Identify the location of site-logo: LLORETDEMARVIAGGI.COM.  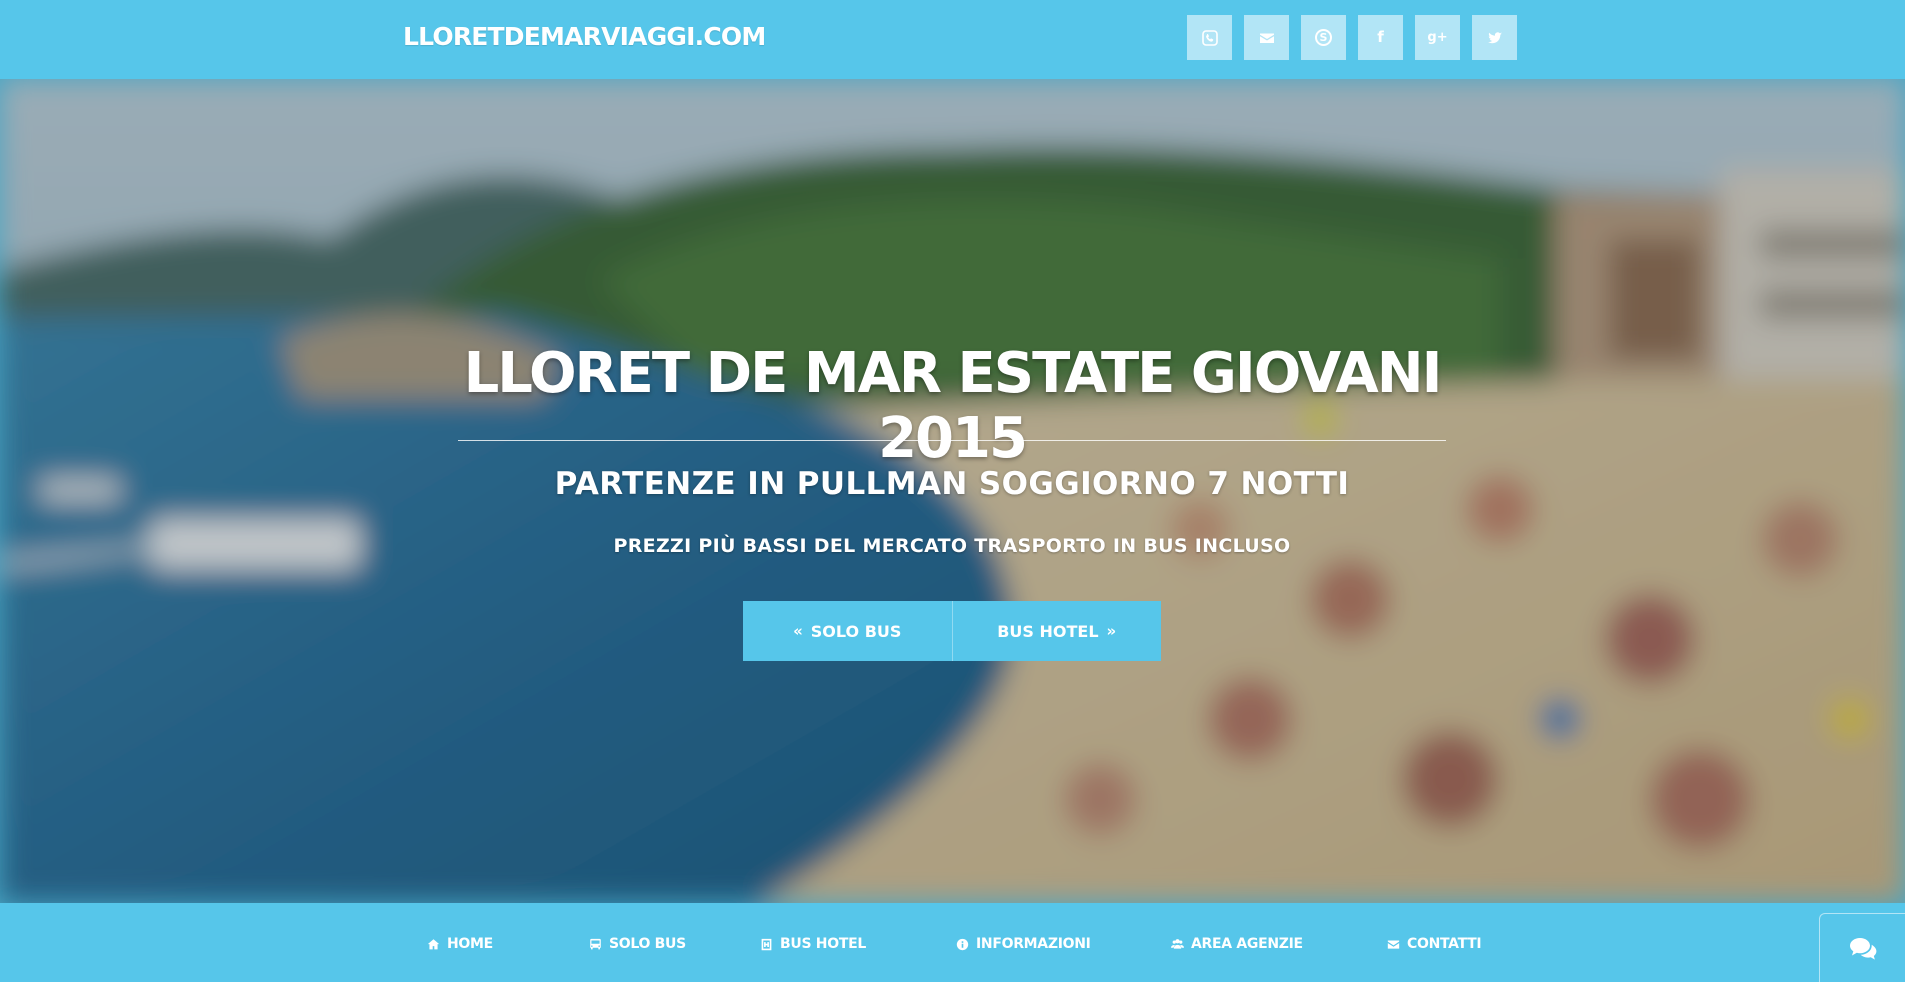
(584, 36).